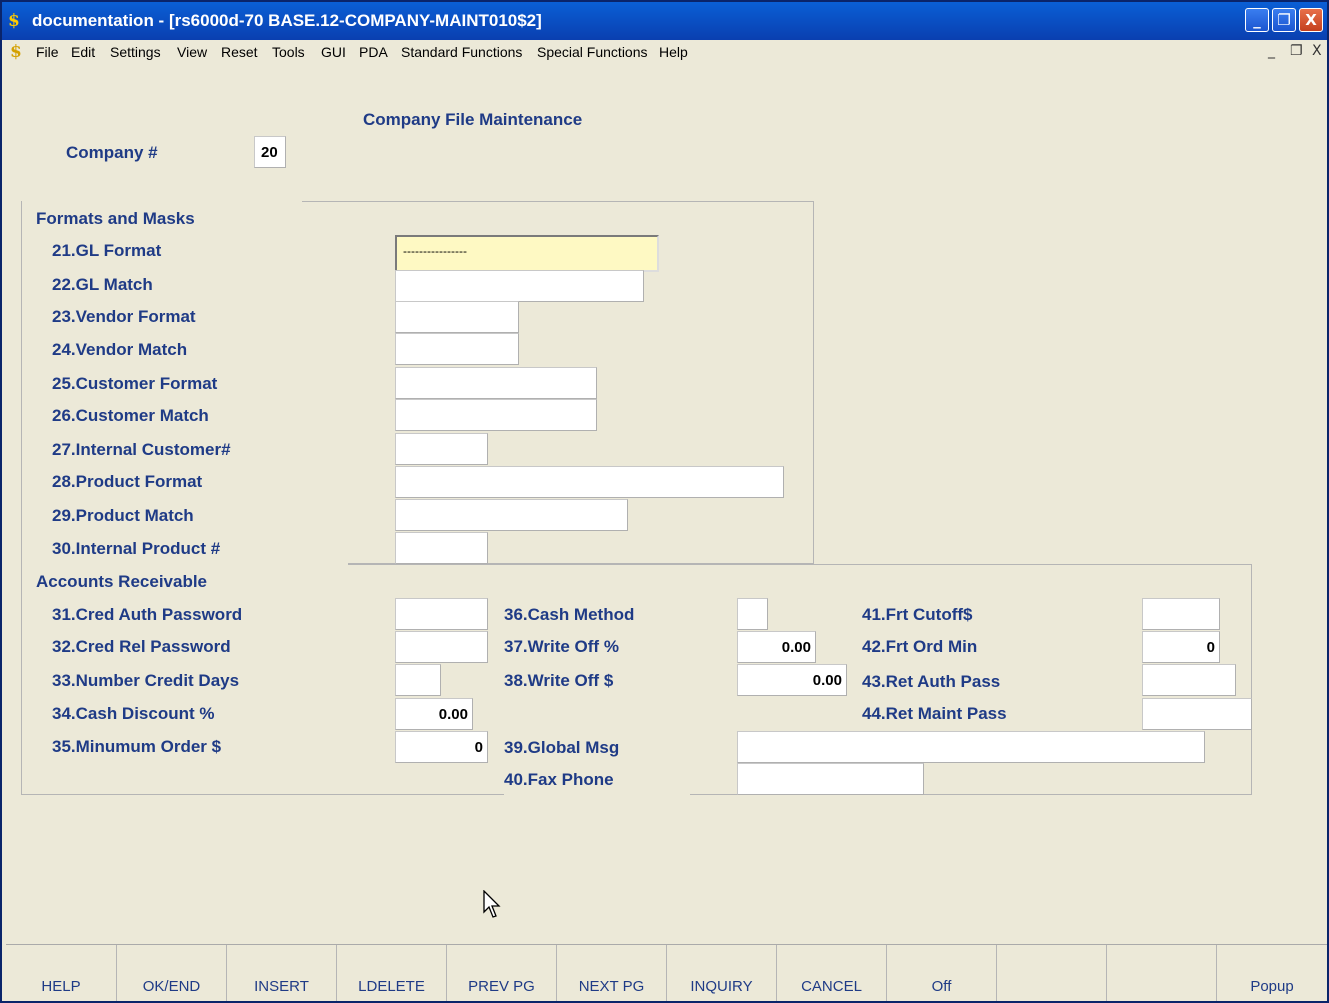  I want to click on product-format-label: 28.Product Format, so click(127, 481).